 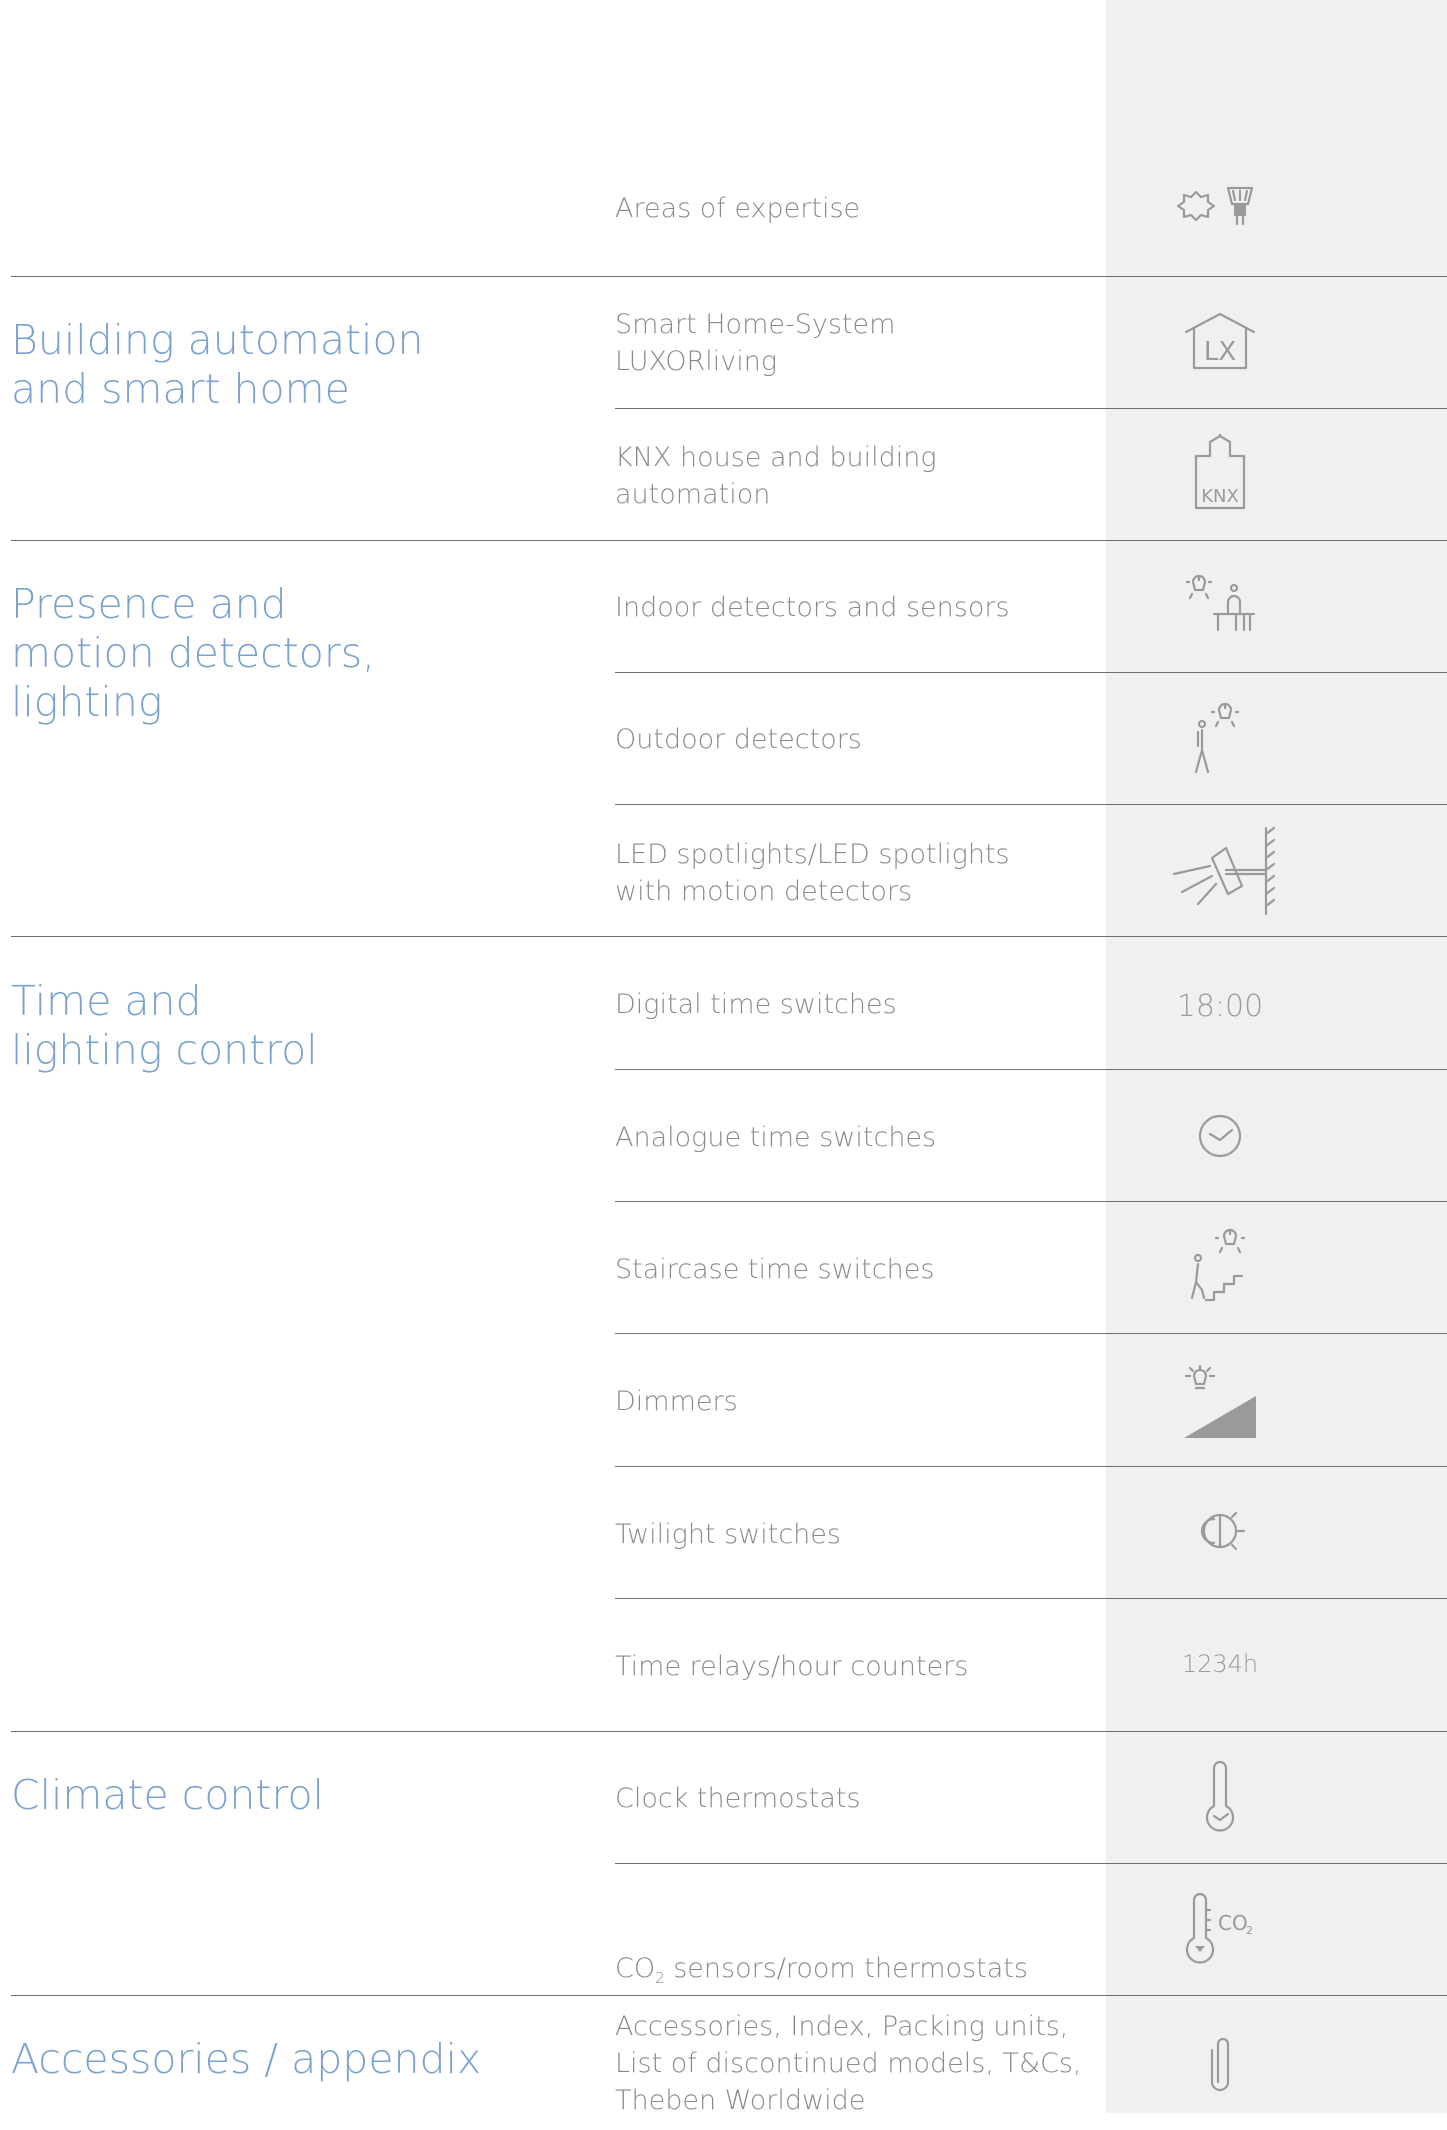 I want to click on knx-building-icon-text: KNX, so click(x=1220, y=496).